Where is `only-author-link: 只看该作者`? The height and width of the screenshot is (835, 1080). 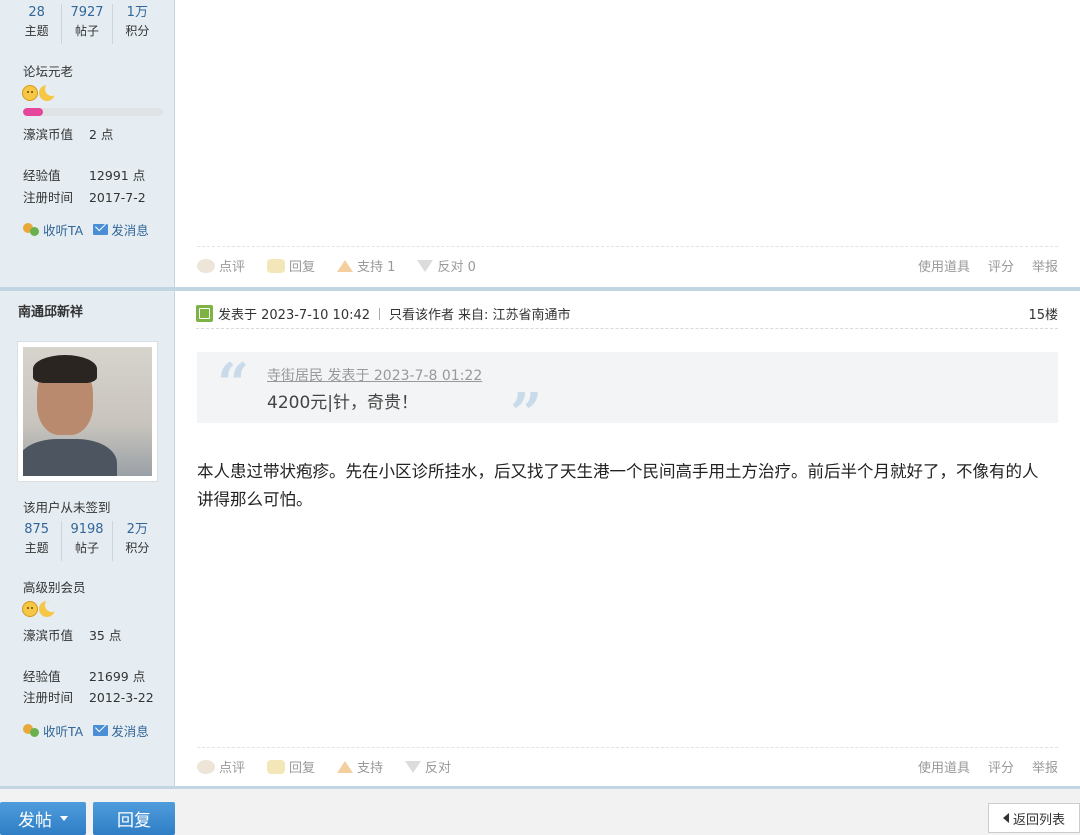
only-author-link: 只看该作者 is located at coordinates (421, 313).